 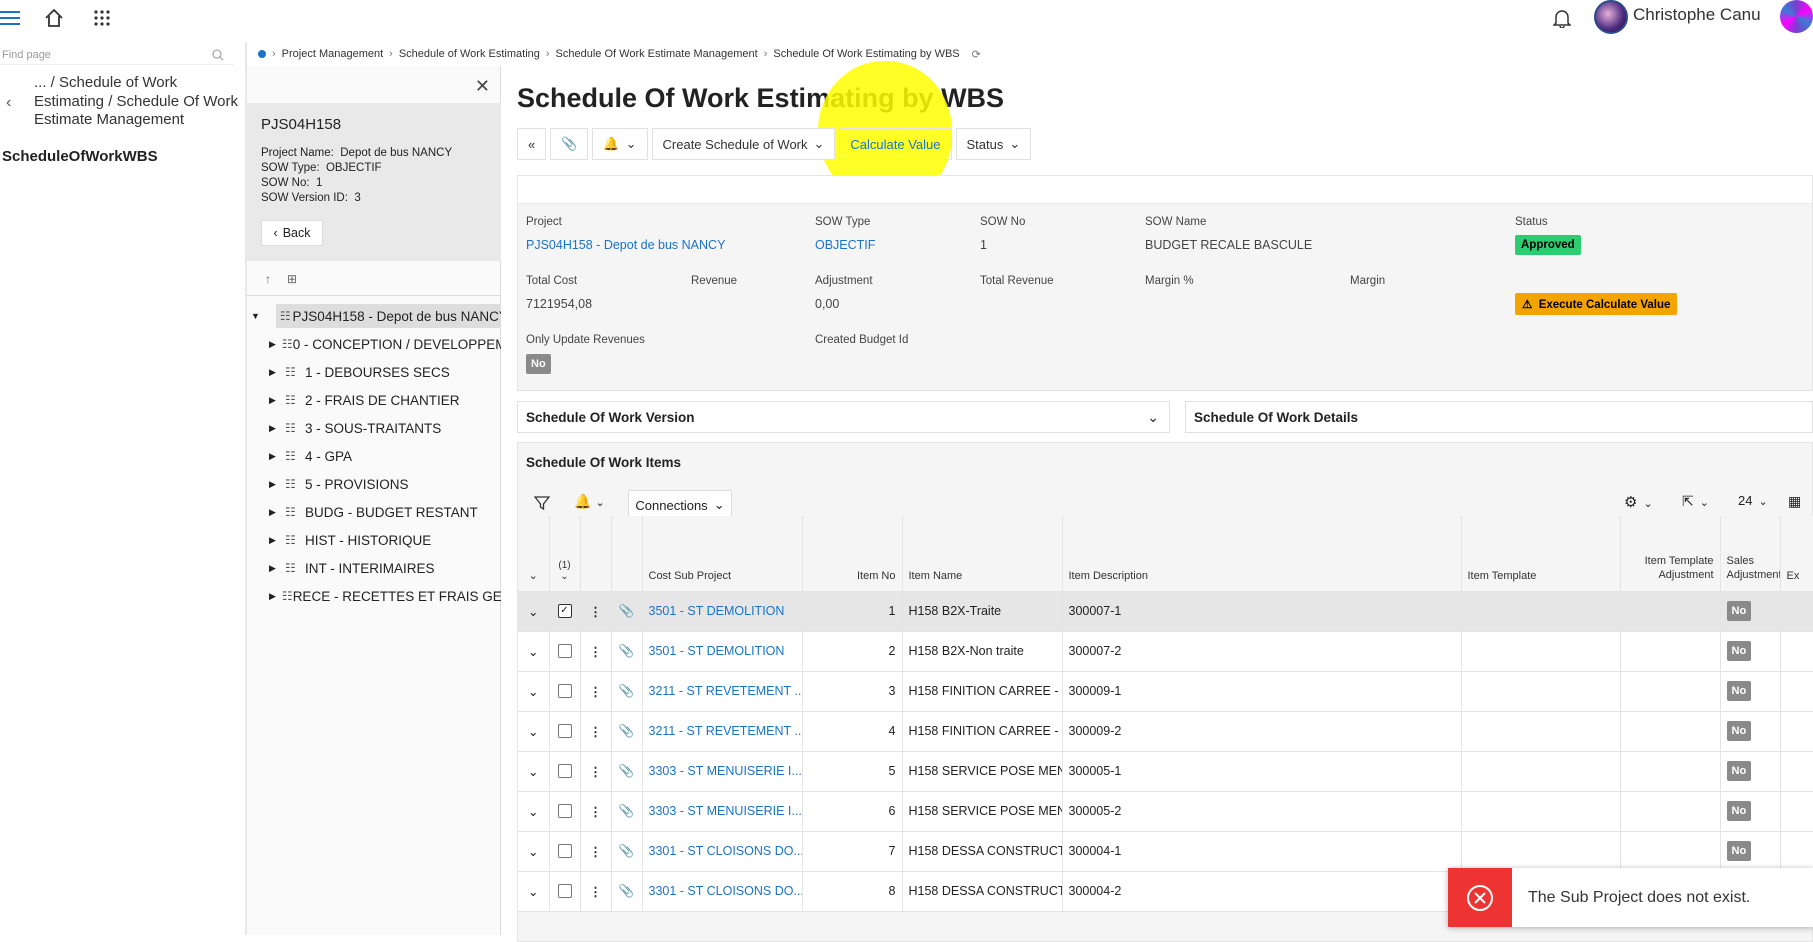 I want to click on tree-item: ▶ ☷ BUDG - BUDGET RESTANT, so click(x=374, y=512).